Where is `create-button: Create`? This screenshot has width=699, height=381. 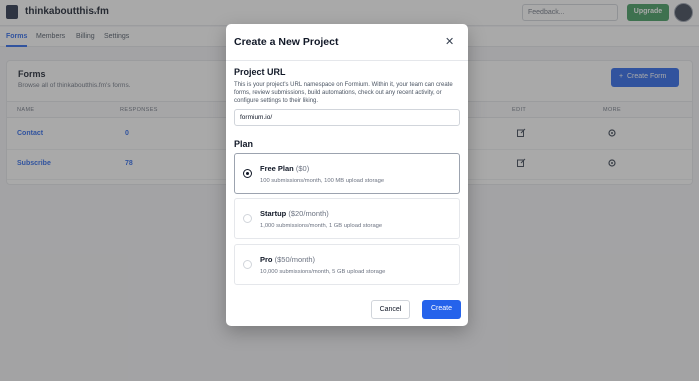 create-button: Create is located at coordinates (441, 309).